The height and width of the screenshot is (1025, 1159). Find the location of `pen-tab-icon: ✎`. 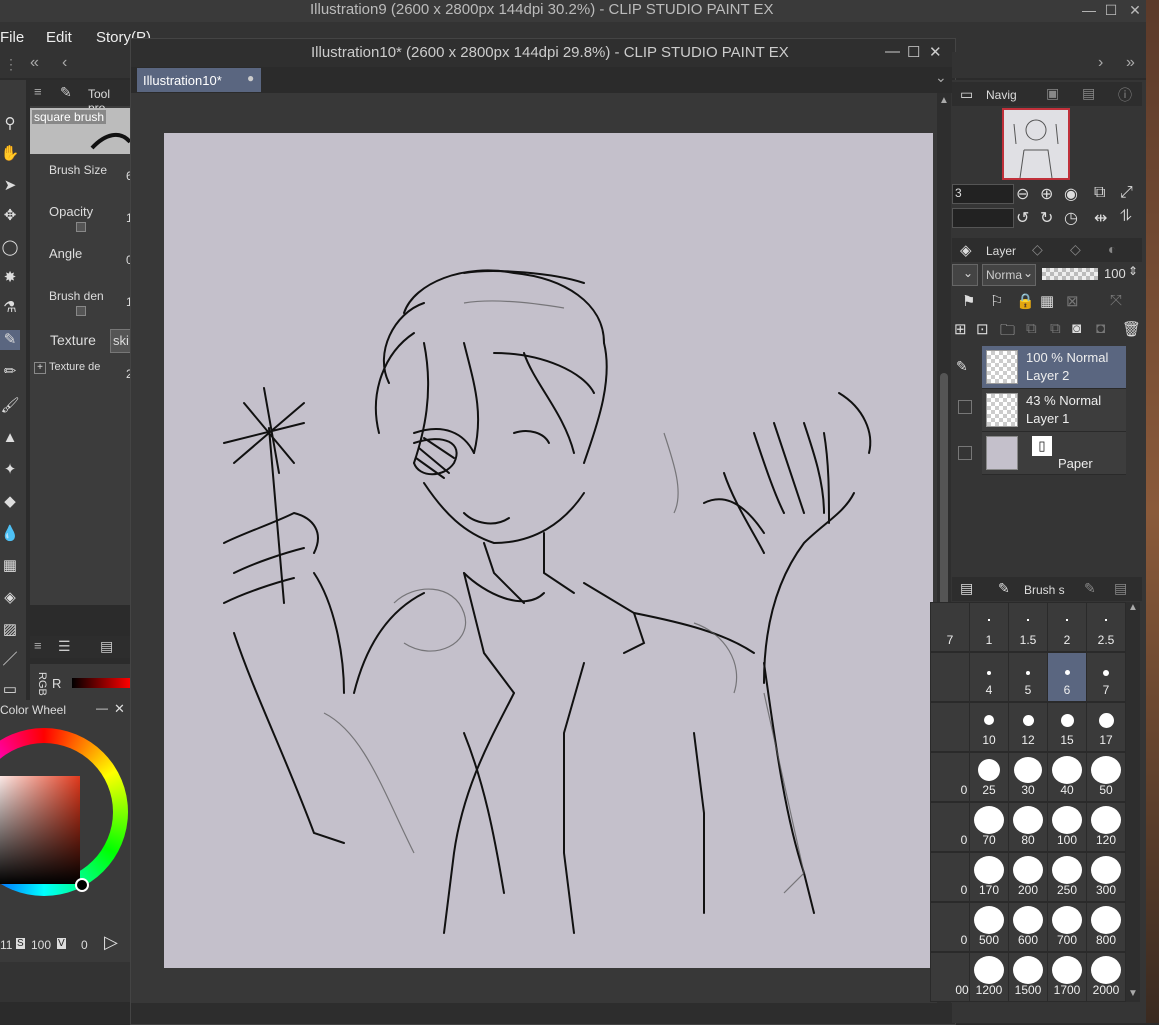

pen-tab-icon: ✎ is located at coordinates (1090, 588).